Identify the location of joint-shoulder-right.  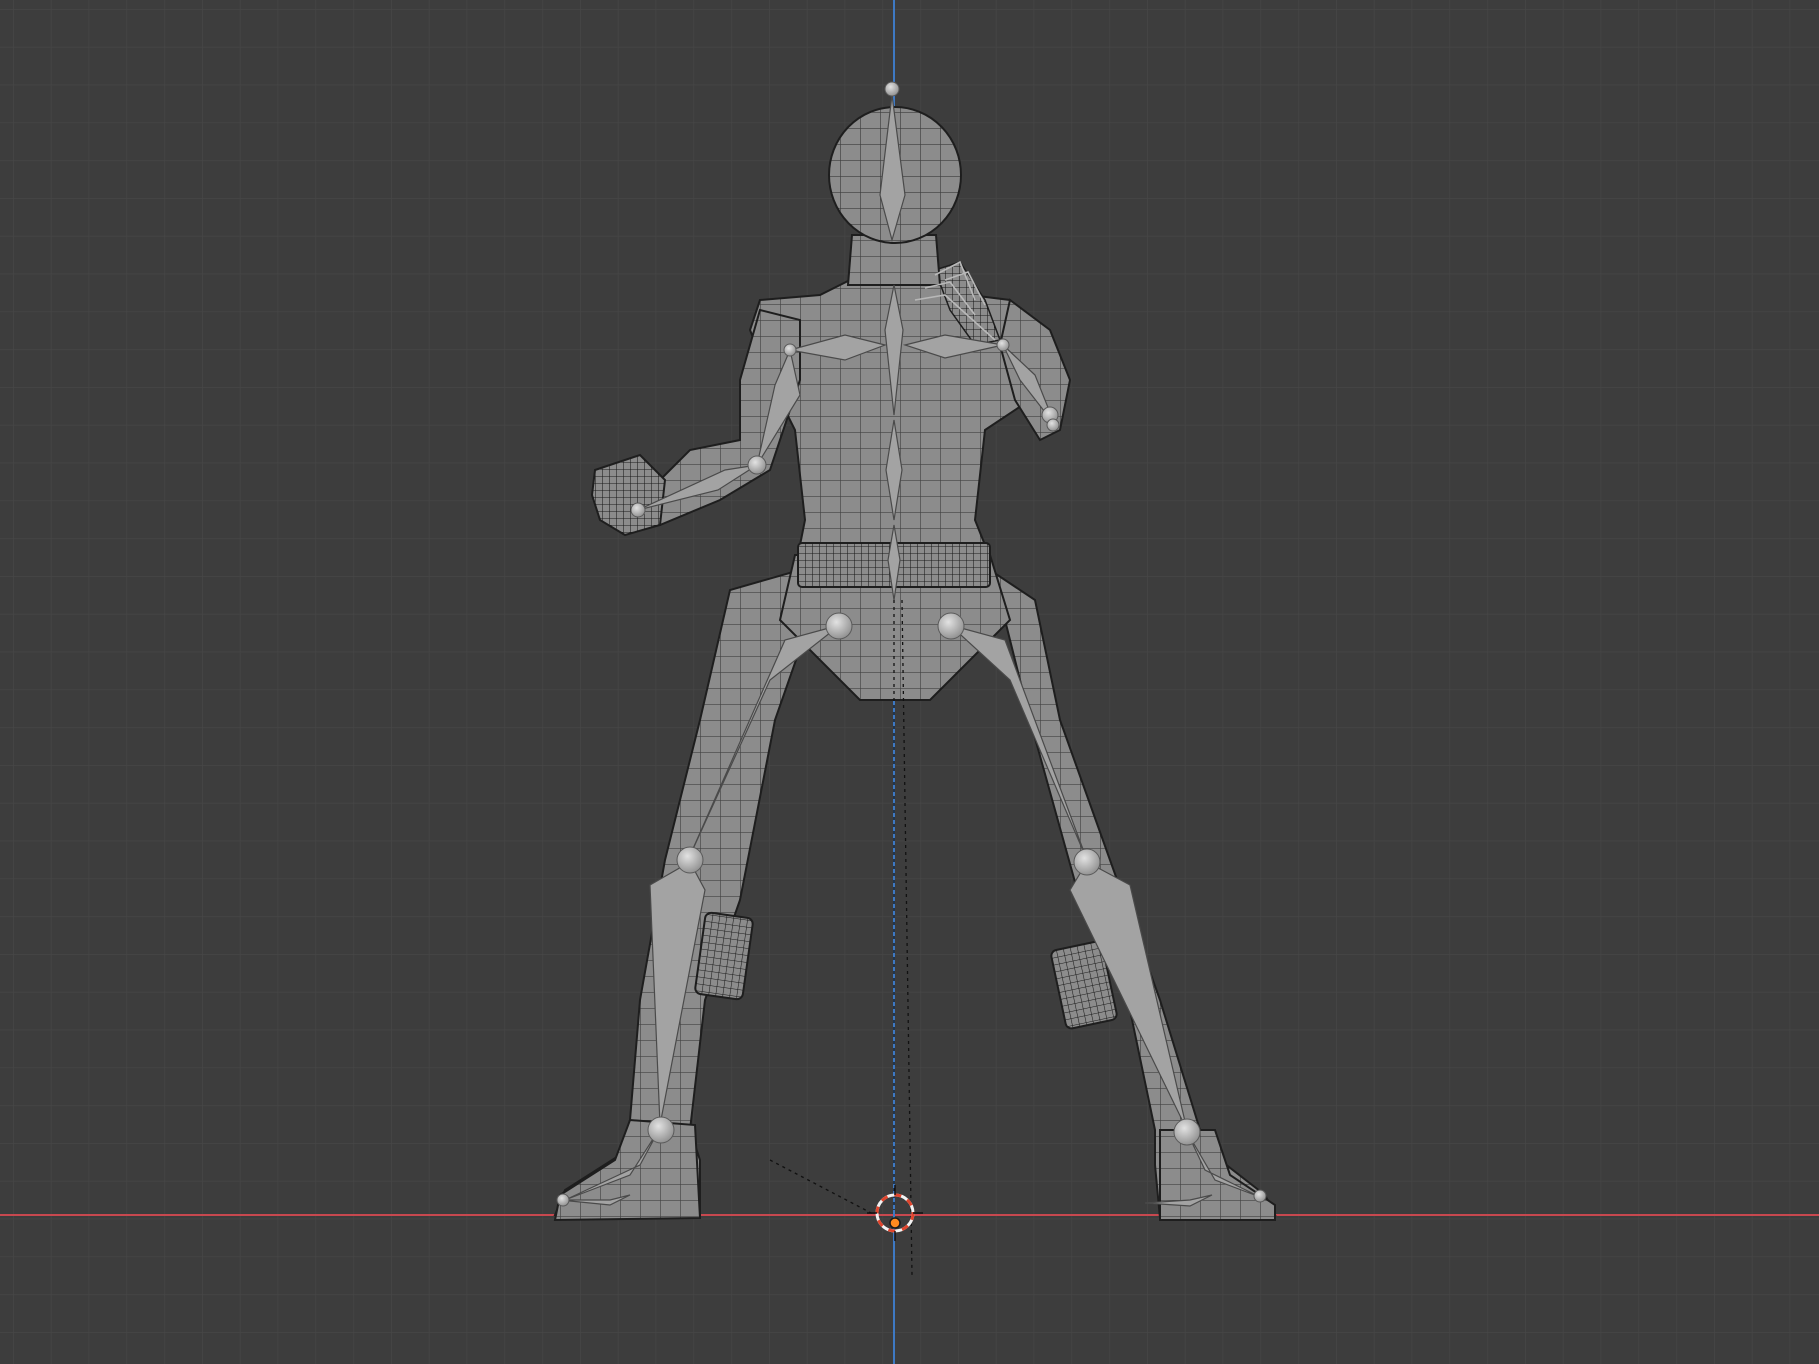
(1003, 345).